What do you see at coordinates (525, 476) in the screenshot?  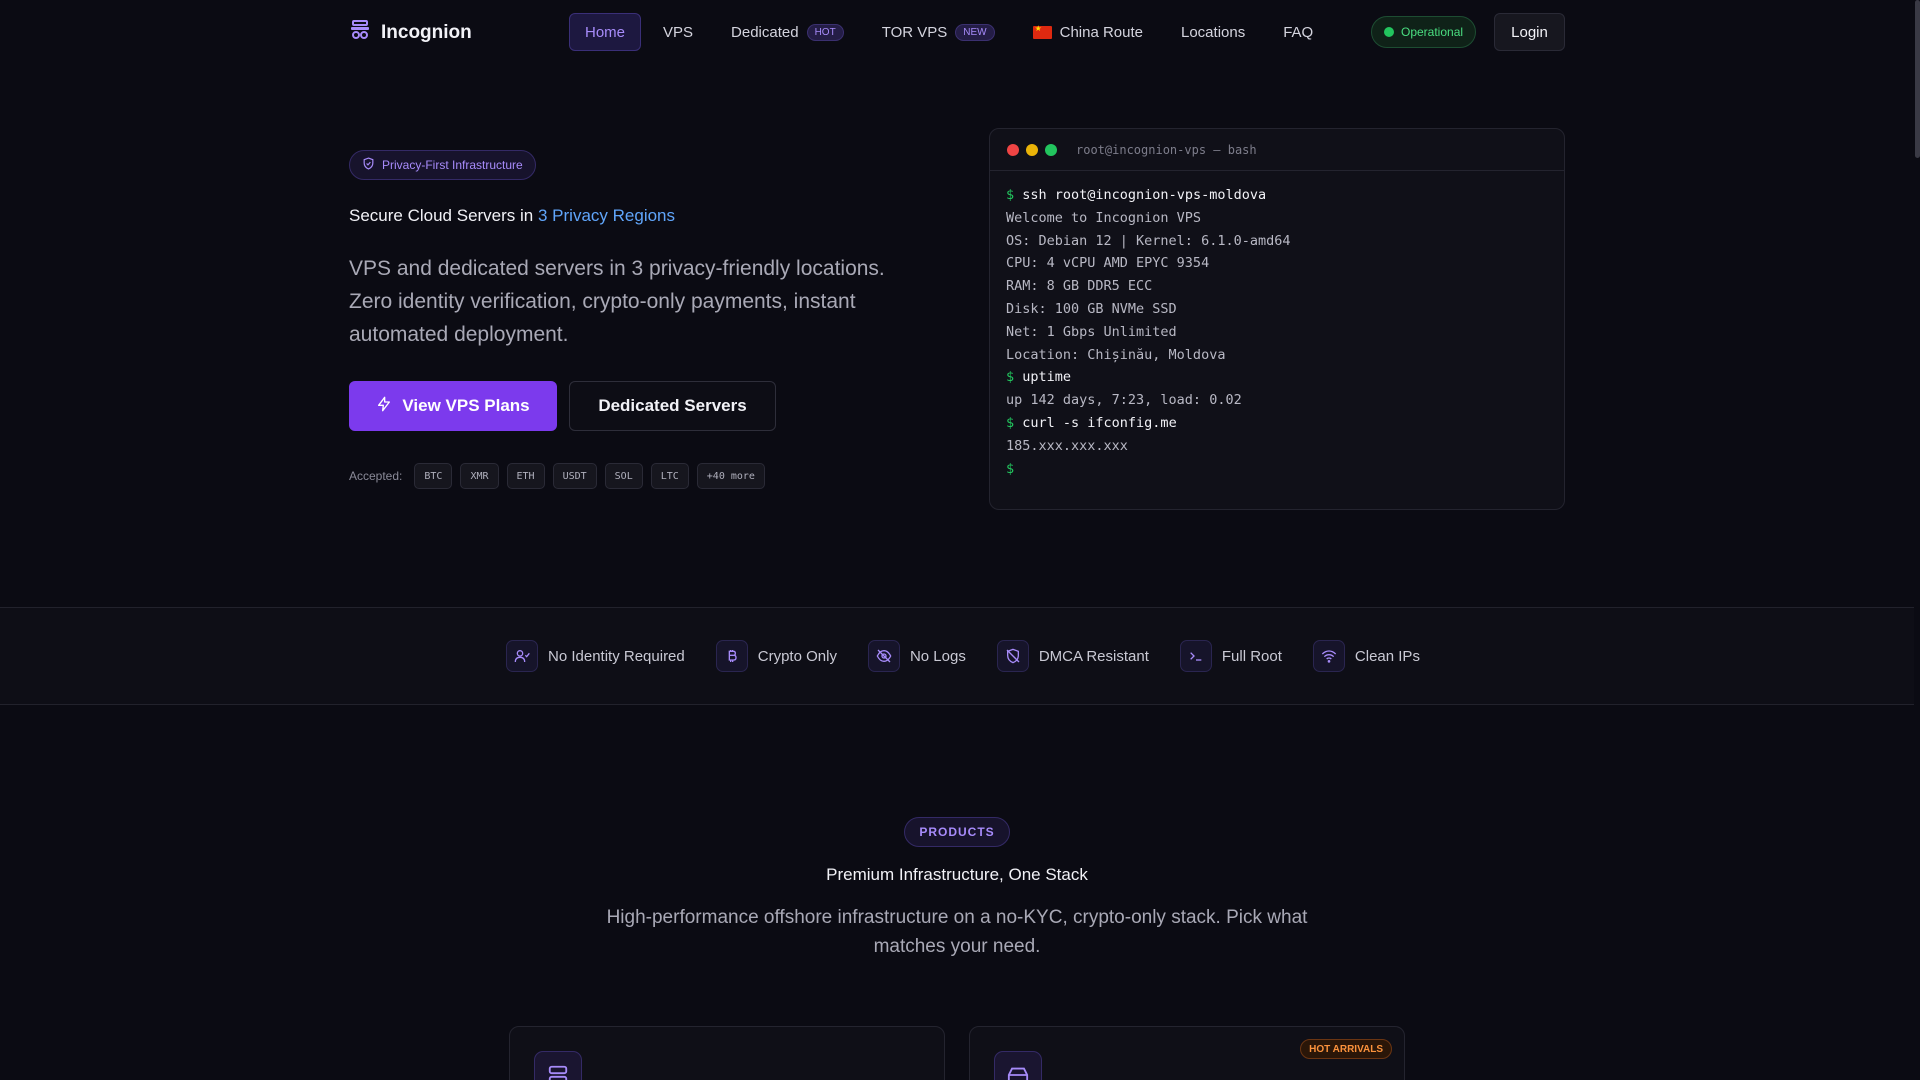 I see `coin-badge: ETH` at bounding box center [525, 476].